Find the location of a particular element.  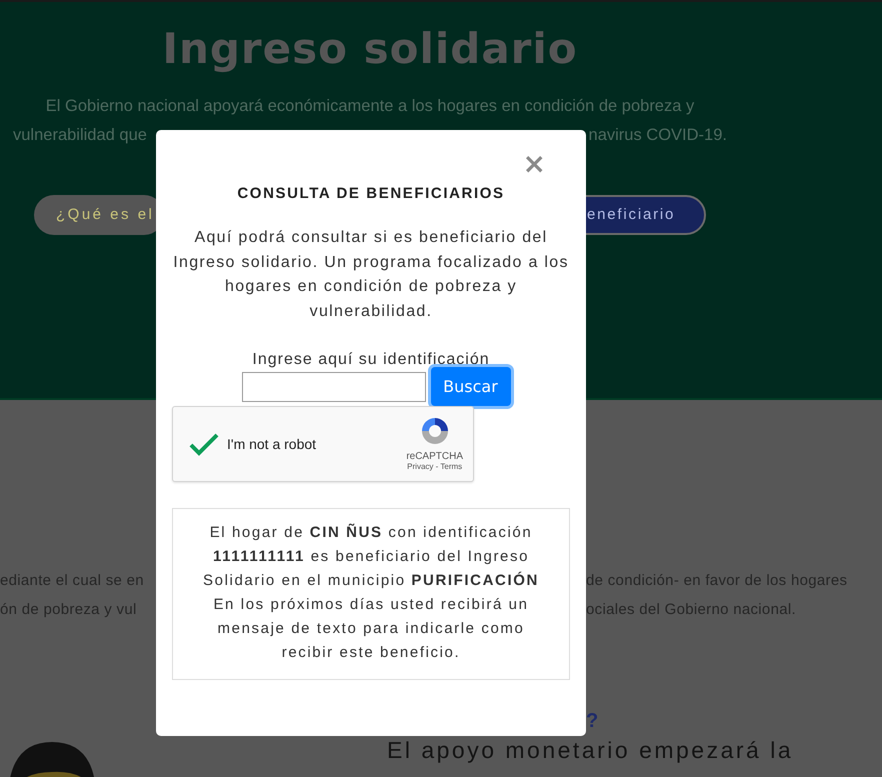

modal-title: CONSULTA DE BENEFICIARIOS is located at coordinates (371, 193).